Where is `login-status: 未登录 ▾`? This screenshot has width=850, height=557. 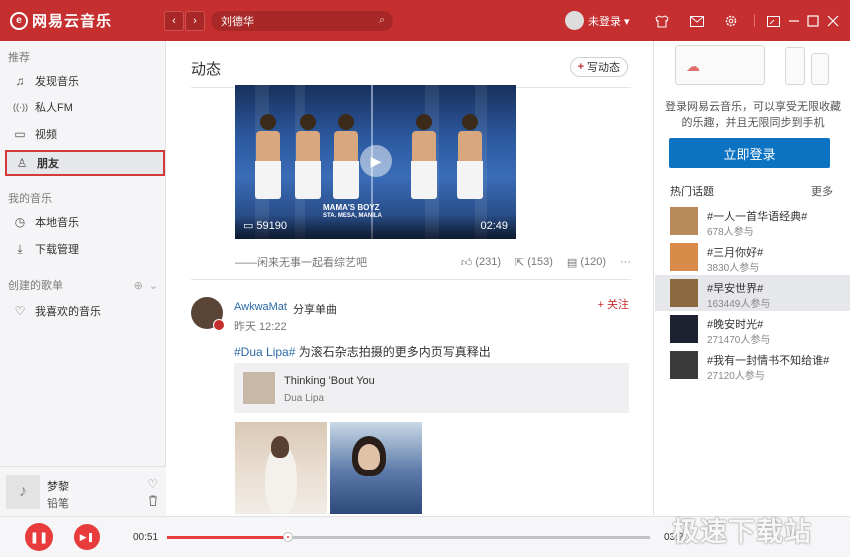
login-status: 未登录 ▾ is located at coordinates (609, 21).